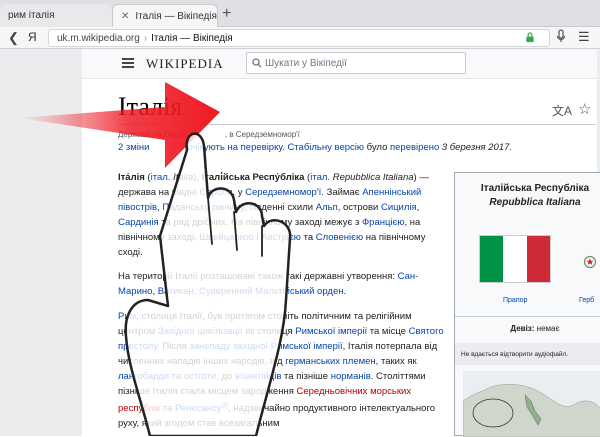 This screenshot has height=437, width=600. What do you see at coordinates (306, 63) in the screenshot?
I see `search-placeholder: Шукати у Вікіпедії` at bounding box center [306, 63].